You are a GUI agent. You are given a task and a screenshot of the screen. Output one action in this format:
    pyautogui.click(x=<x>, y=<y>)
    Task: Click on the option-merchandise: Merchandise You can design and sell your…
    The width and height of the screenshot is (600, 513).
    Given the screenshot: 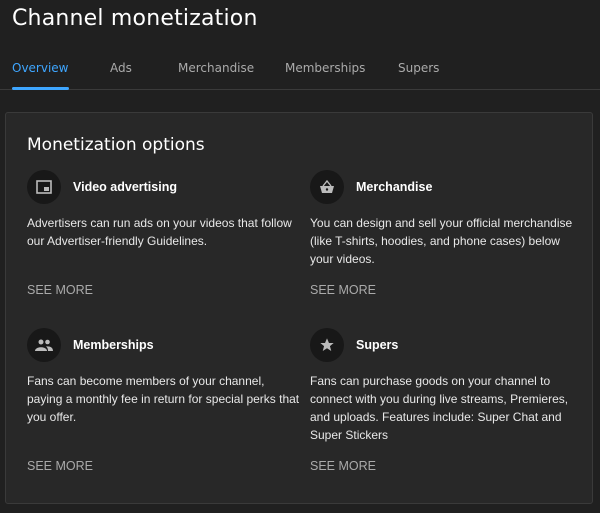 What is the action you would take?
    pyautogui.click(x=447, y=235)
    